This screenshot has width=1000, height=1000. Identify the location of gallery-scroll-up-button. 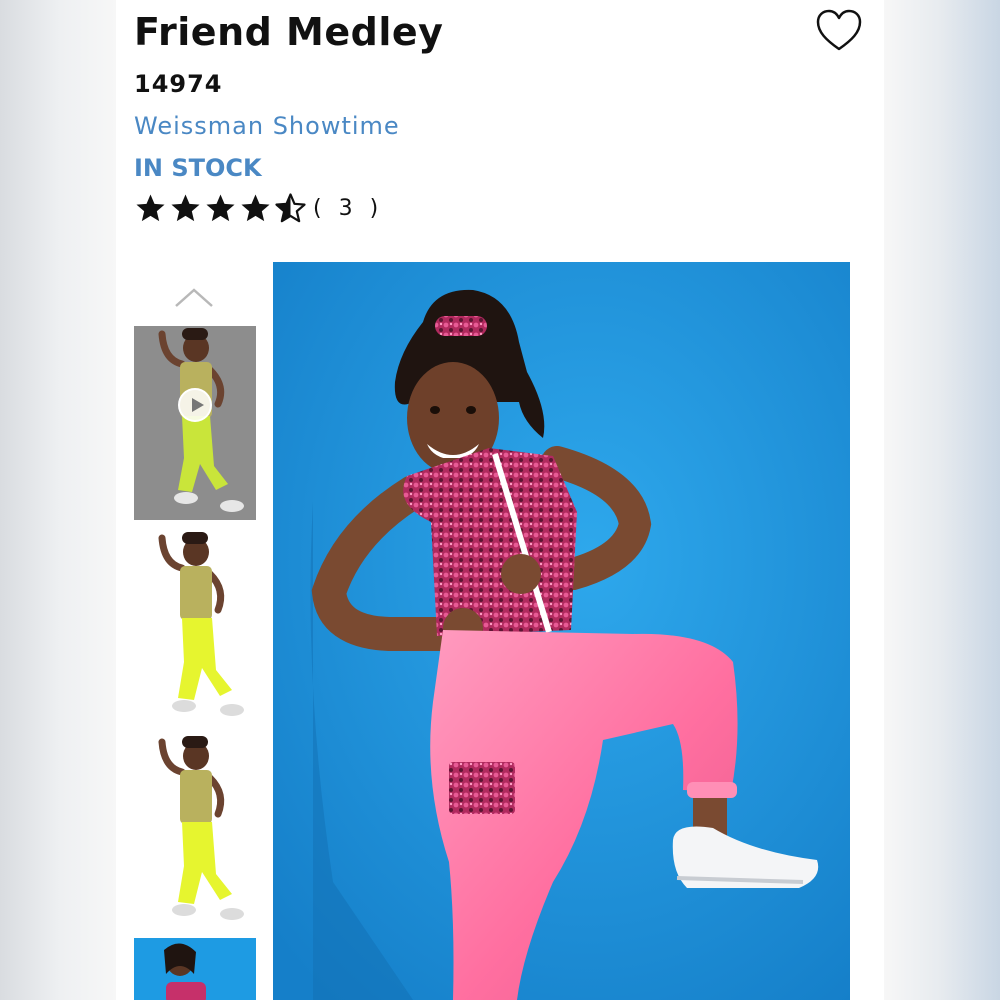
(194, 297).